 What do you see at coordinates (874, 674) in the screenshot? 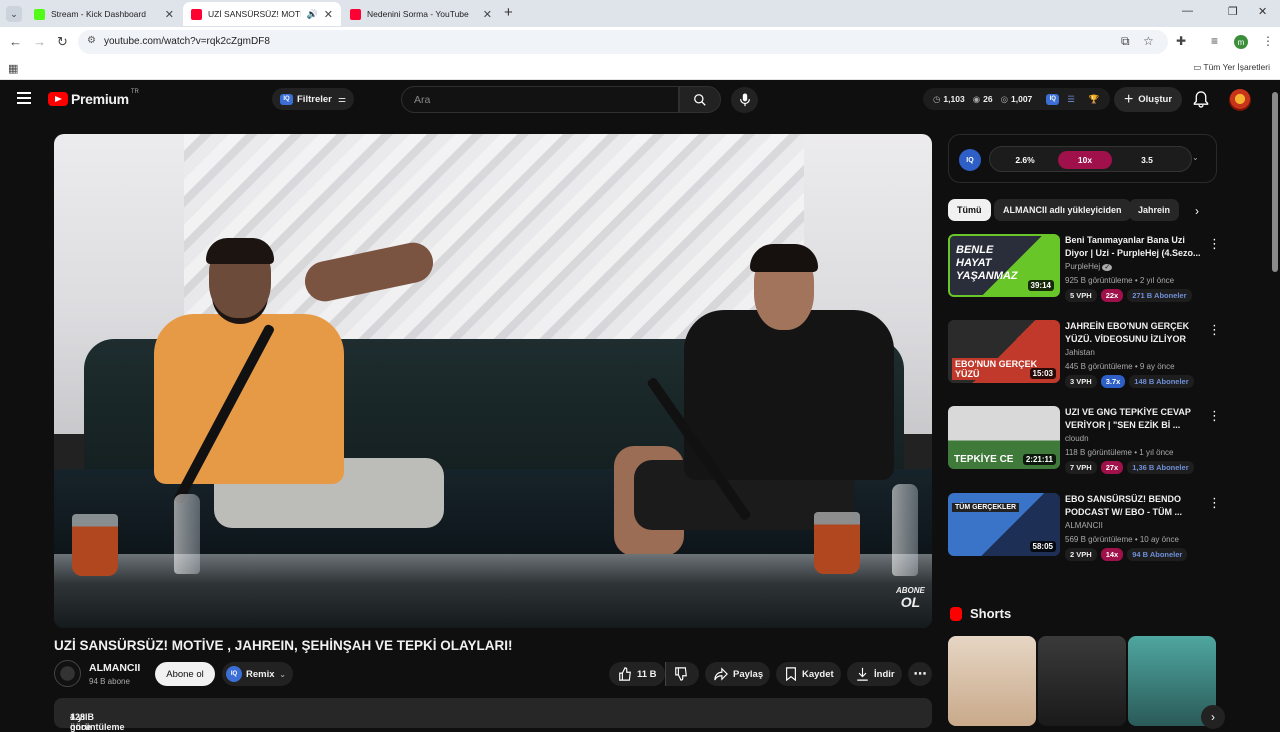
I see `download-button: İndir` at bounding box center [874, 674].